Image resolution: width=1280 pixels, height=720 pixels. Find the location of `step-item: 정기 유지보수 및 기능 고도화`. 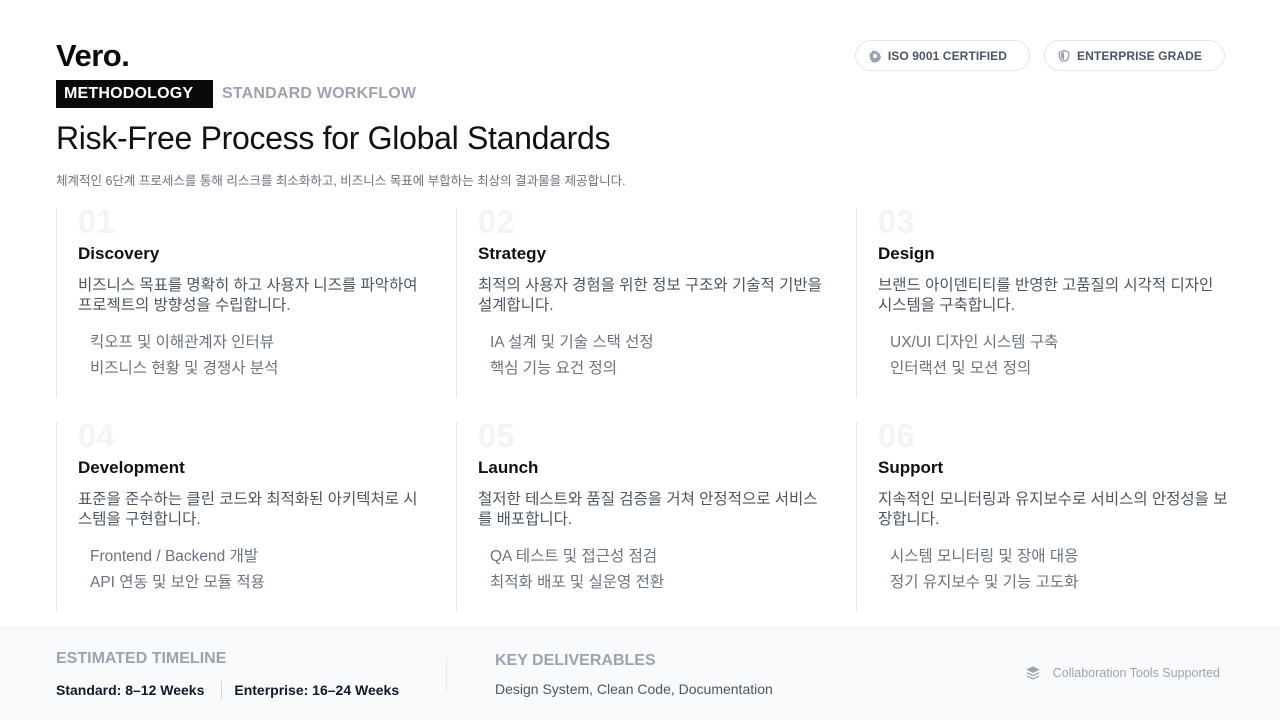

step-item: 정기 유지보수 및 기능 고도화 is located at coordinates (984, 582).